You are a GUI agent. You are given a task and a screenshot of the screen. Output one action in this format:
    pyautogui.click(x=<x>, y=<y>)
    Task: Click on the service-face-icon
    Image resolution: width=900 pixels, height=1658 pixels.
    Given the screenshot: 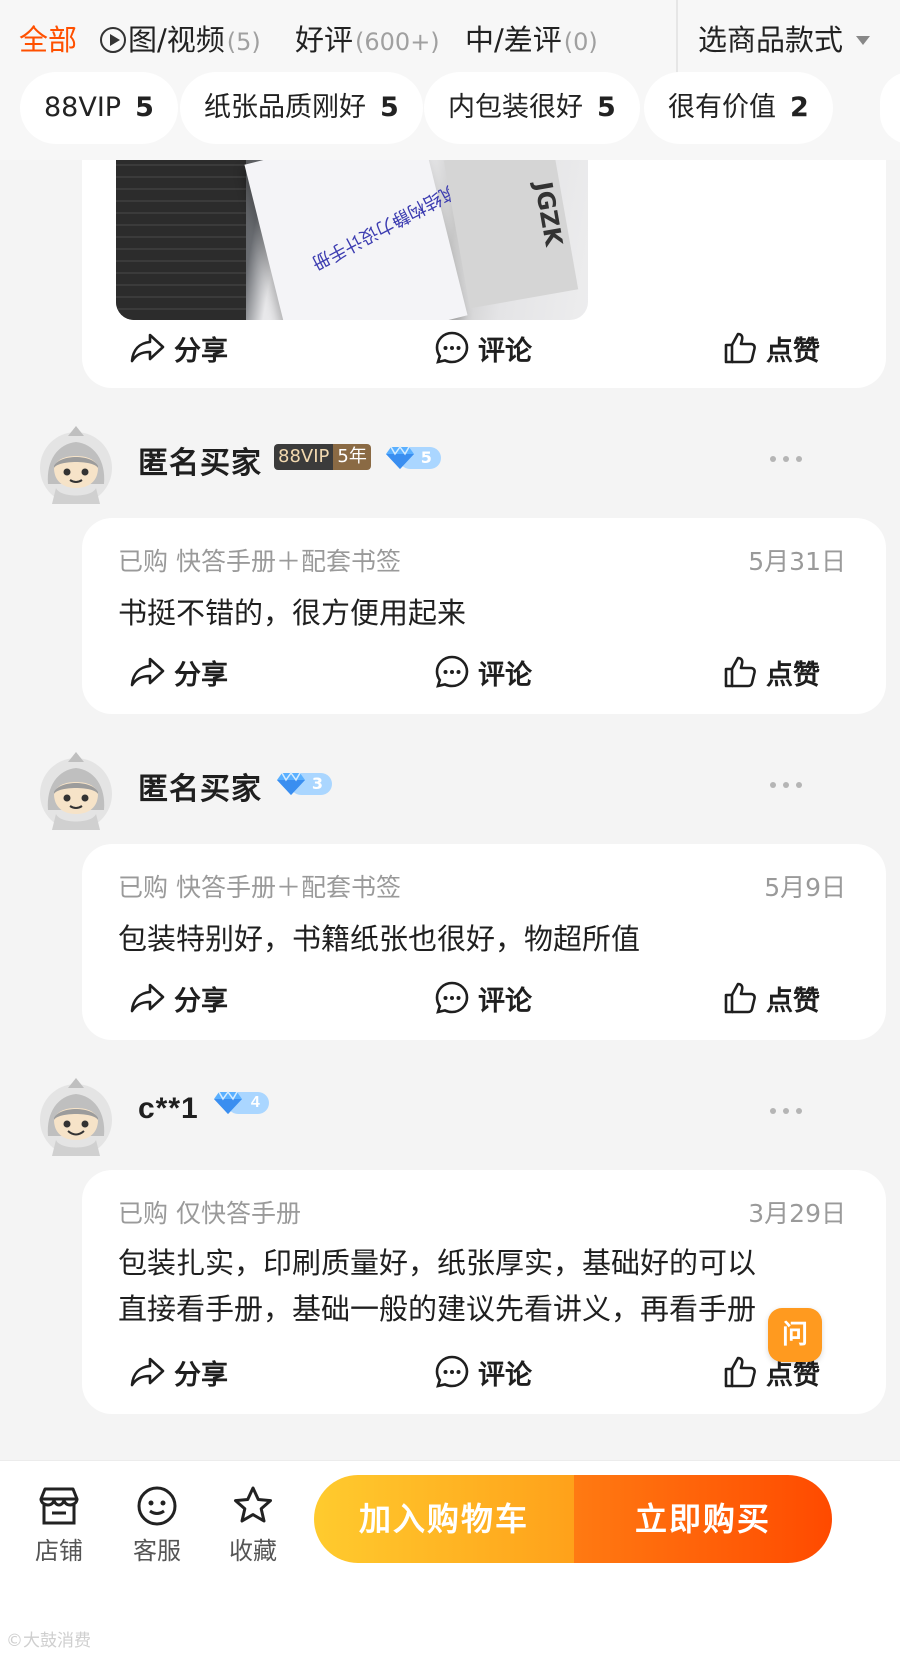 What is the action you would take?
    pyautogui.click(x=157, y=1506)
    